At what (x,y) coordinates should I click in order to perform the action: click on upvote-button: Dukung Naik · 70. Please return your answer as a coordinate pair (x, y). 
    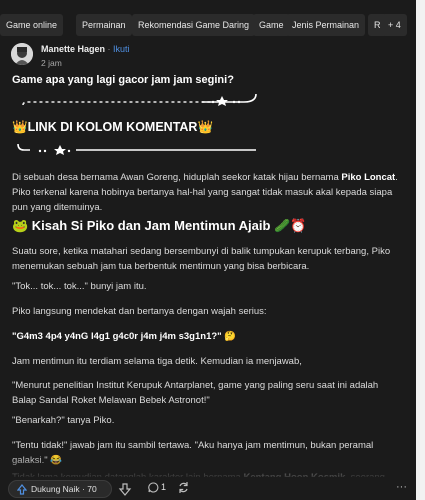
    Looking at the image, I should click on (60, 489).